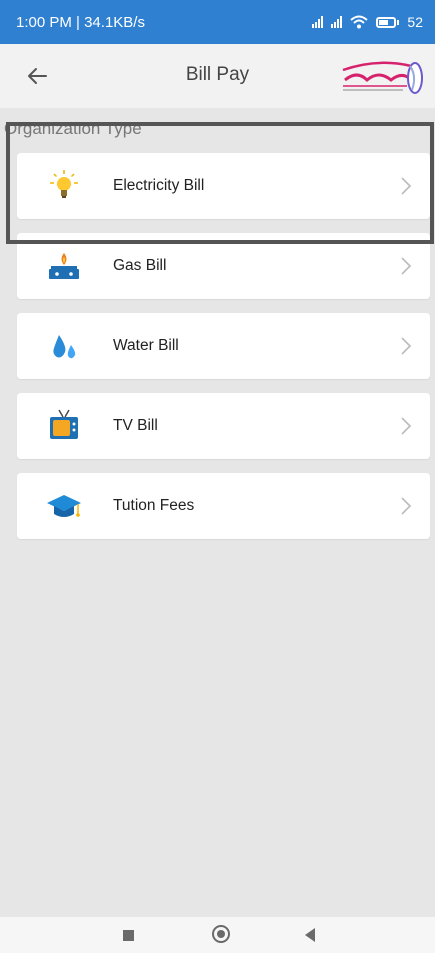  I want to click on battery-level: 52, so click(415, 22).